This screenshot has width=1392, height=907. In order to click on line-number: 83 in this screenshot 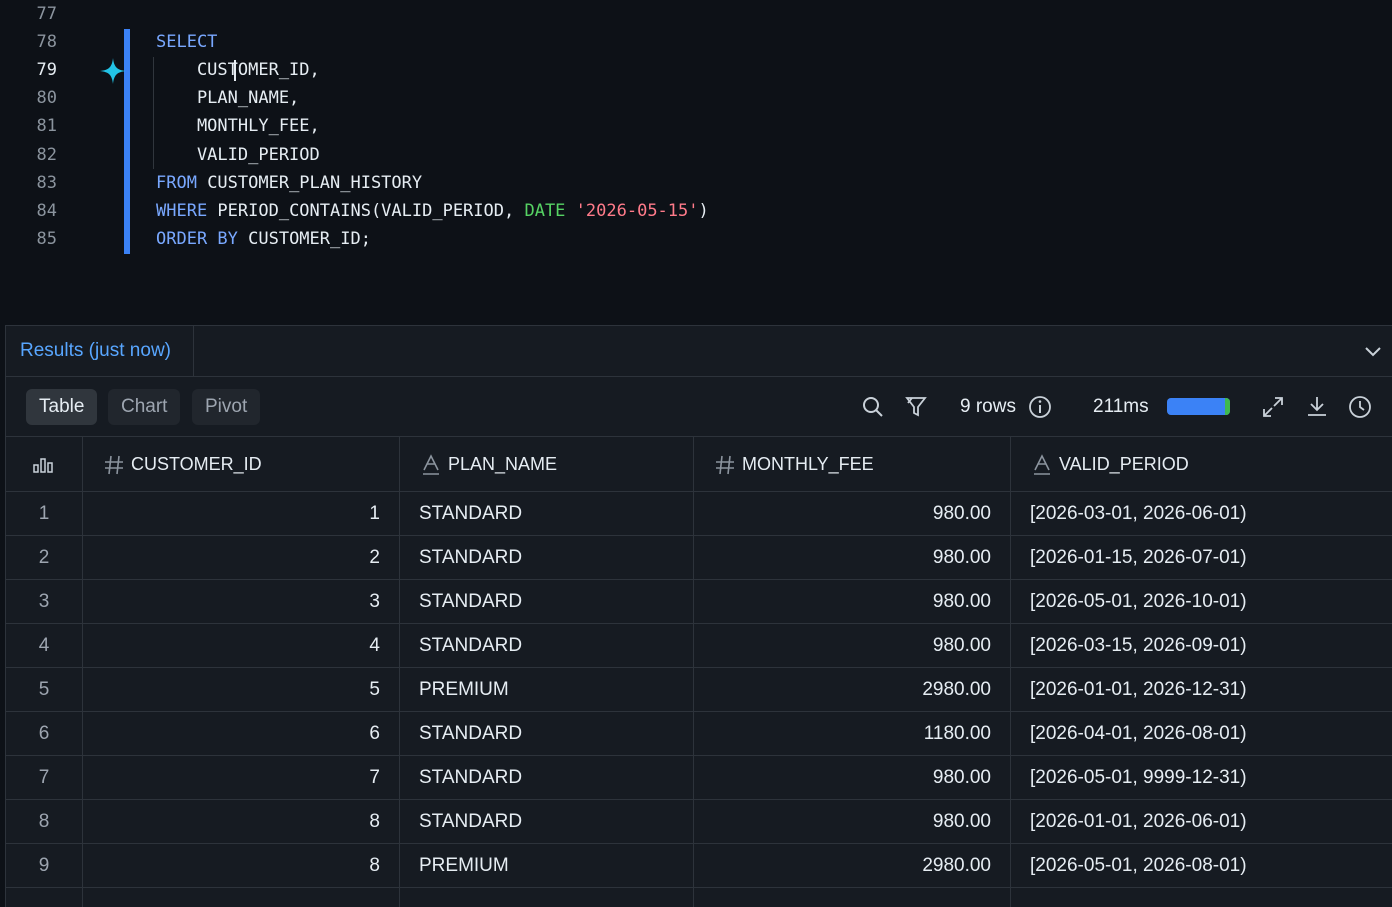, I will do `click(46, 183)`.